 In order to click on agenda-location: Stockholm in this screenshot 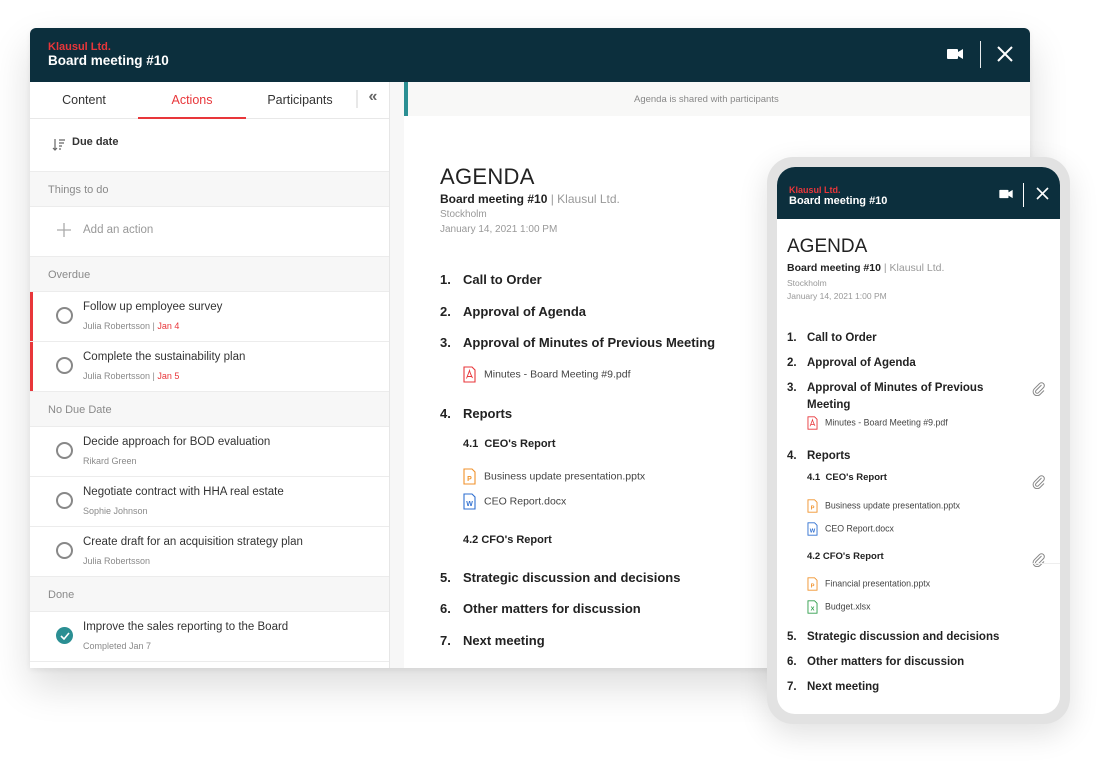, I will do `click(463, 214)`.